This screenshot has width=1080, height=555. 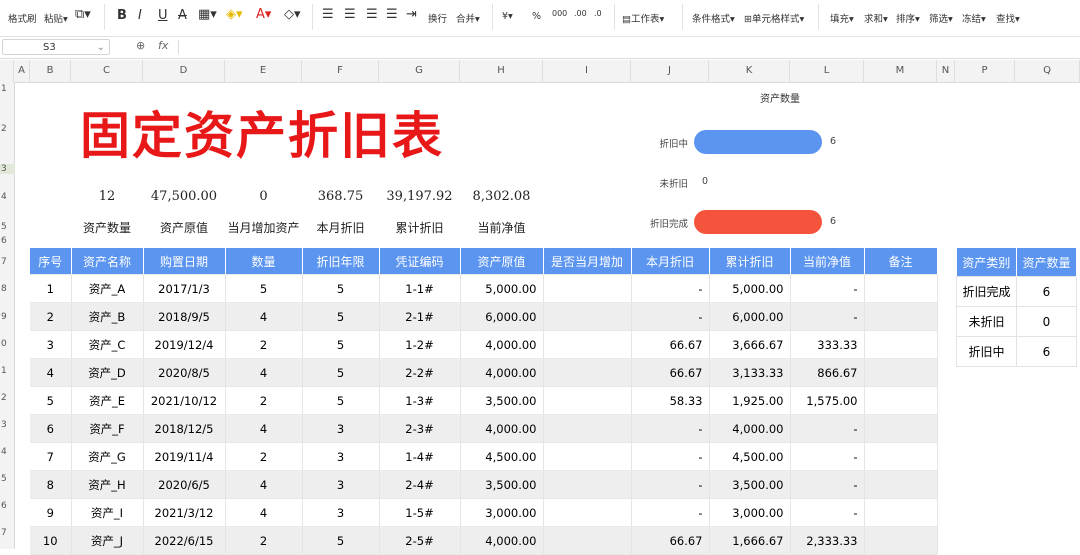 I want to click on table-cell: 2022/6/15, so click(x=184, y=540).